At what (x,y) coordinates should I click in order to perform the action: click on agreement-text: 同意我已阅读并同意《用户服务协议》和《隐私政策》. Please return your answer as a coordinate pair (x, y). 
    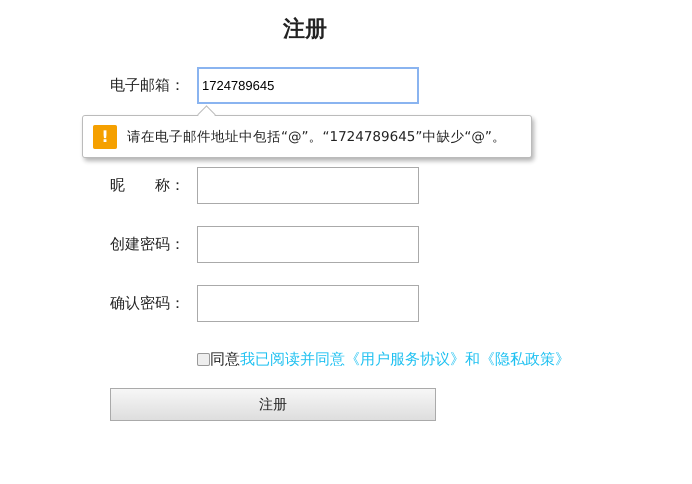
    Looking at the image, I should click on (390, 359).